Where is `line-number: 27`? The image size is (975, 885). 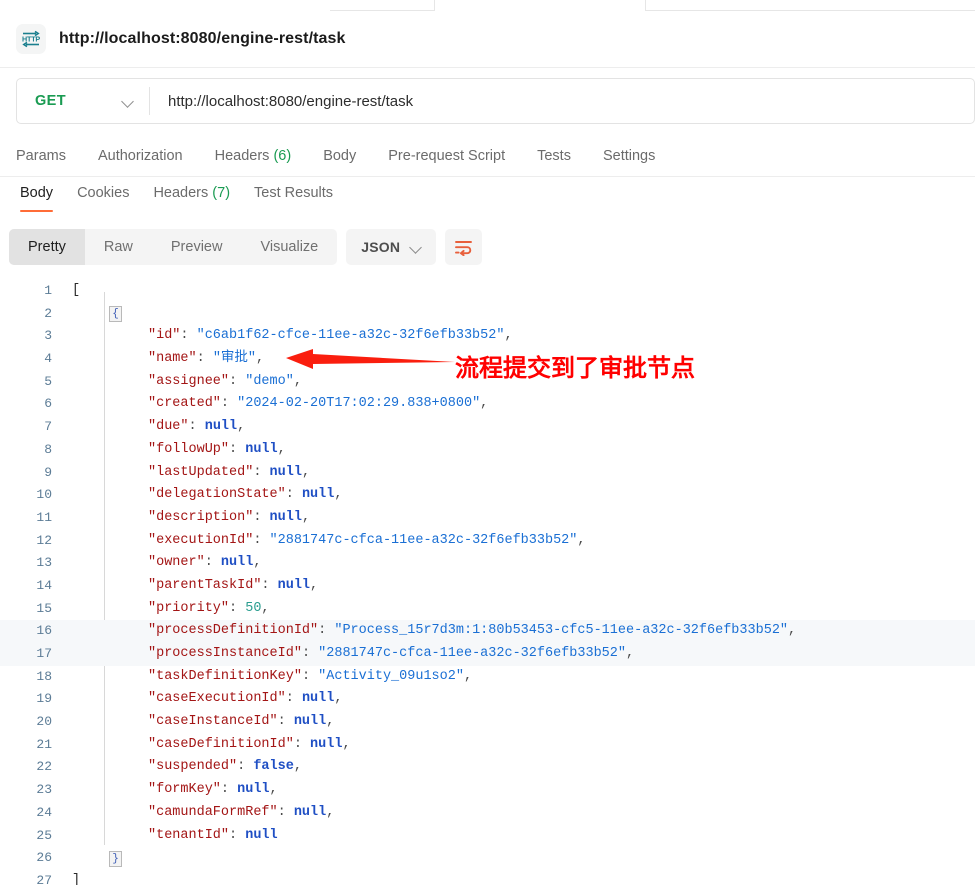 line-number: 27 is located at coordinates (44, 878).